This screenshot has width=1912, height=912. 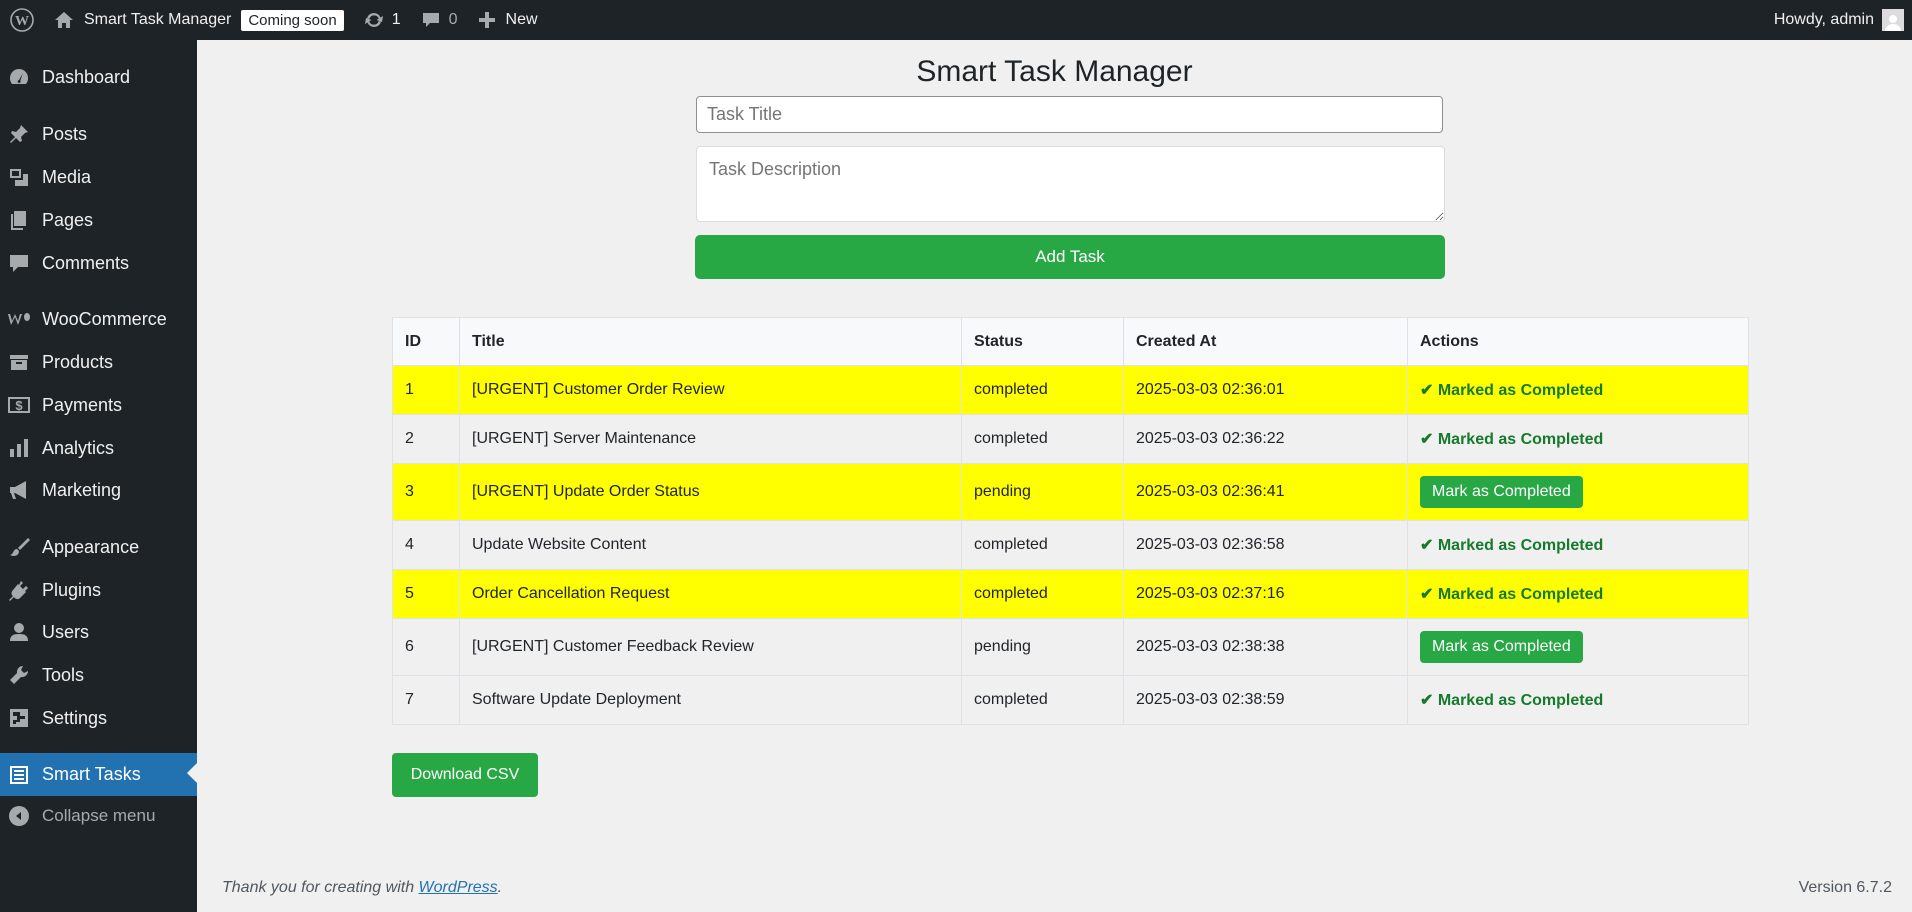 I want to click on cell-id: 7, so click(x=426, y=700).